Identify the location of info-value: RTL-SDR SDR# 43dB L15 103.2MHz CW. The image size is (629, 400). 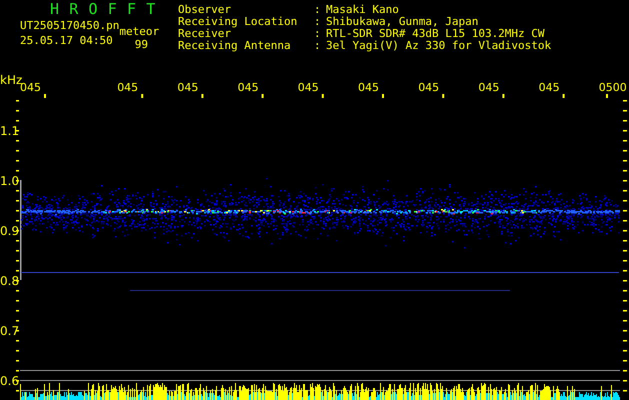
(436, 34).